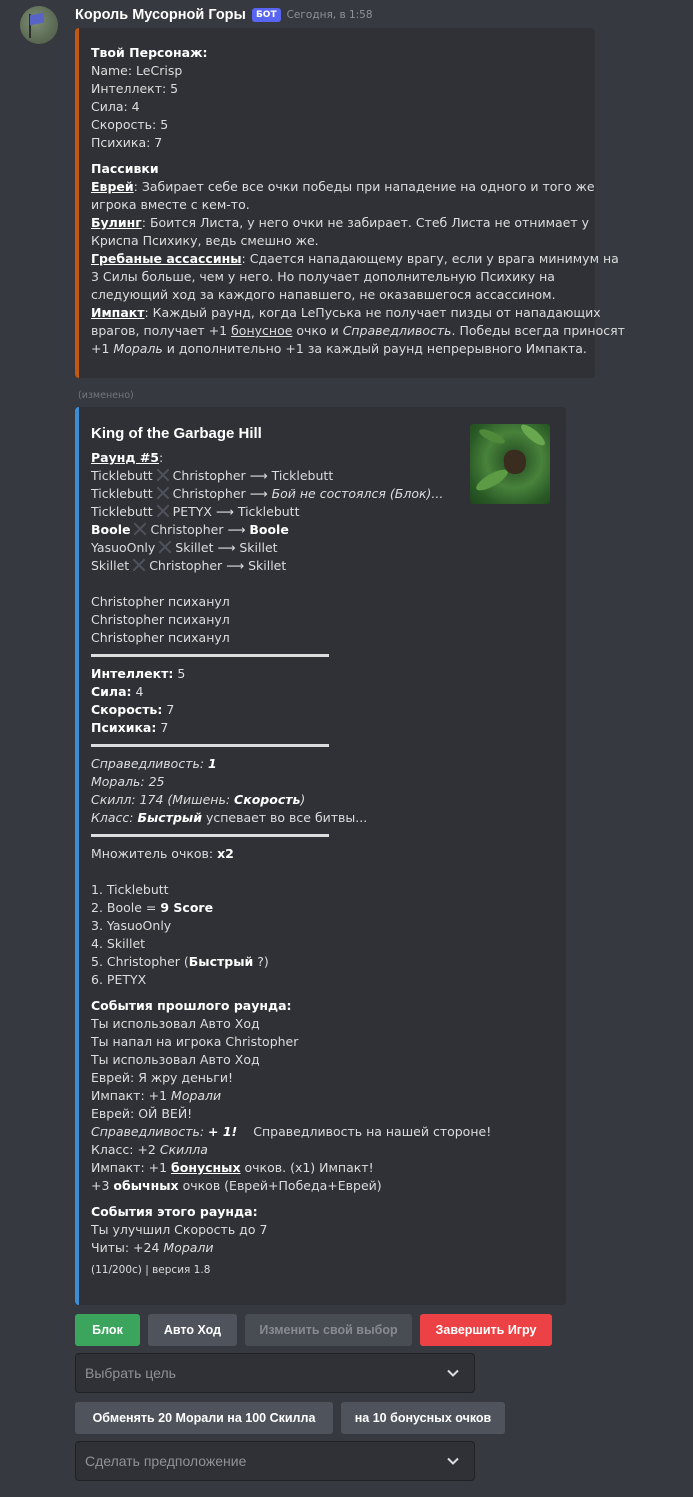  I want to click on stat-intellect: Интеллект: 5, so click(135, 88).